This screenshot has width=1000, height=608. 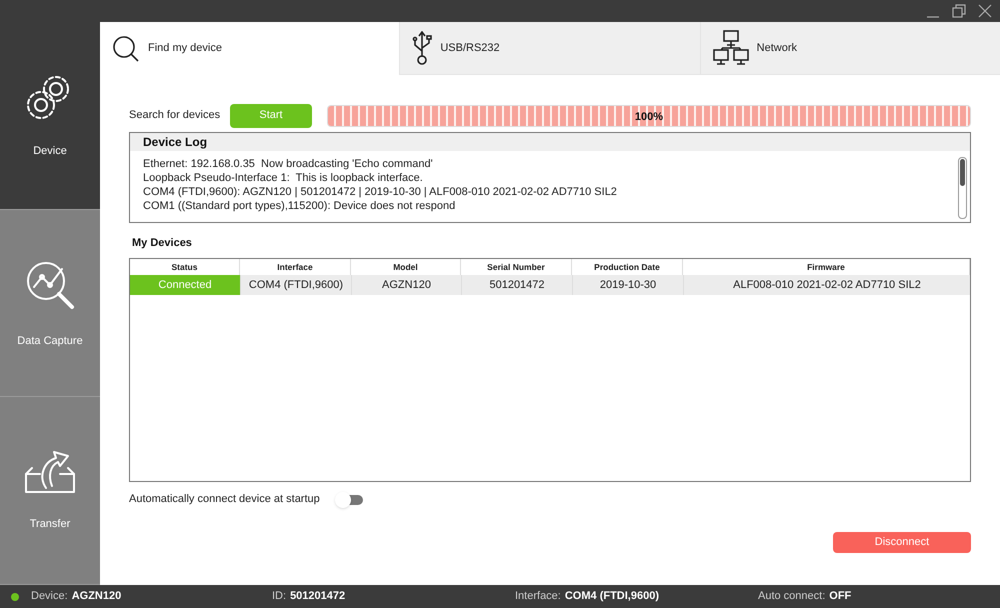 What do you see at coordinates (283, 178) in the screenshot?
I see `log-line: Loopback Pseudo-Interface 1: This is loopback interface.` at bounding box center [283, 178].